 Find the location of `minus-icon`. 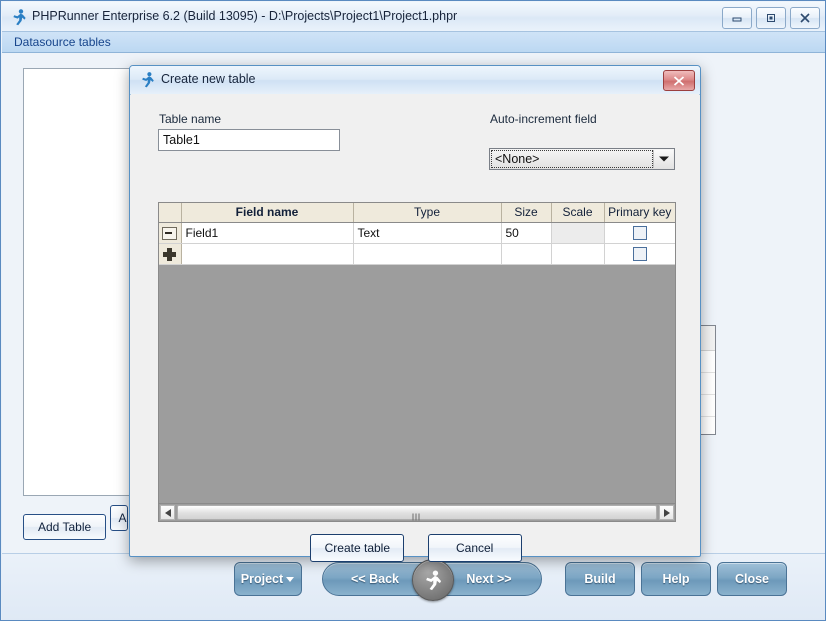

minus-icon is located at coordinates (170, 233).